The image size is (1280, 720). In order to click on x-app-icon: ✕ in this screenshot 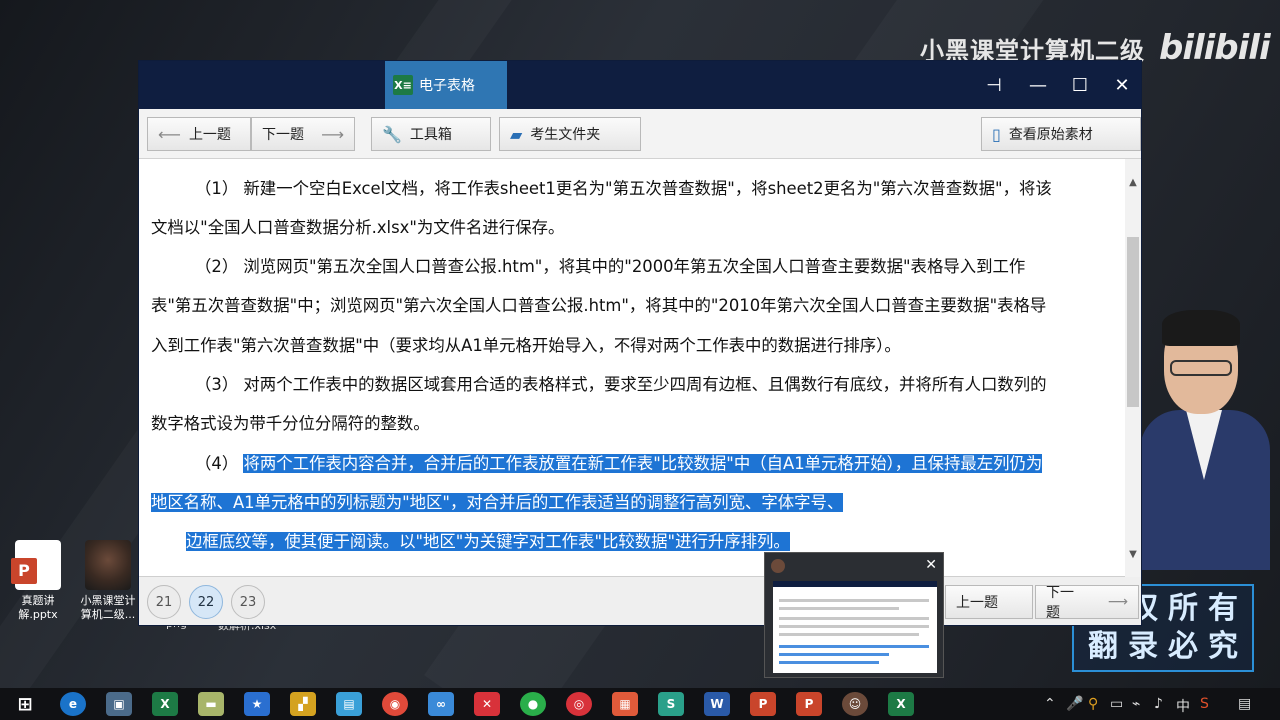, I will do `click(487, 704)`.